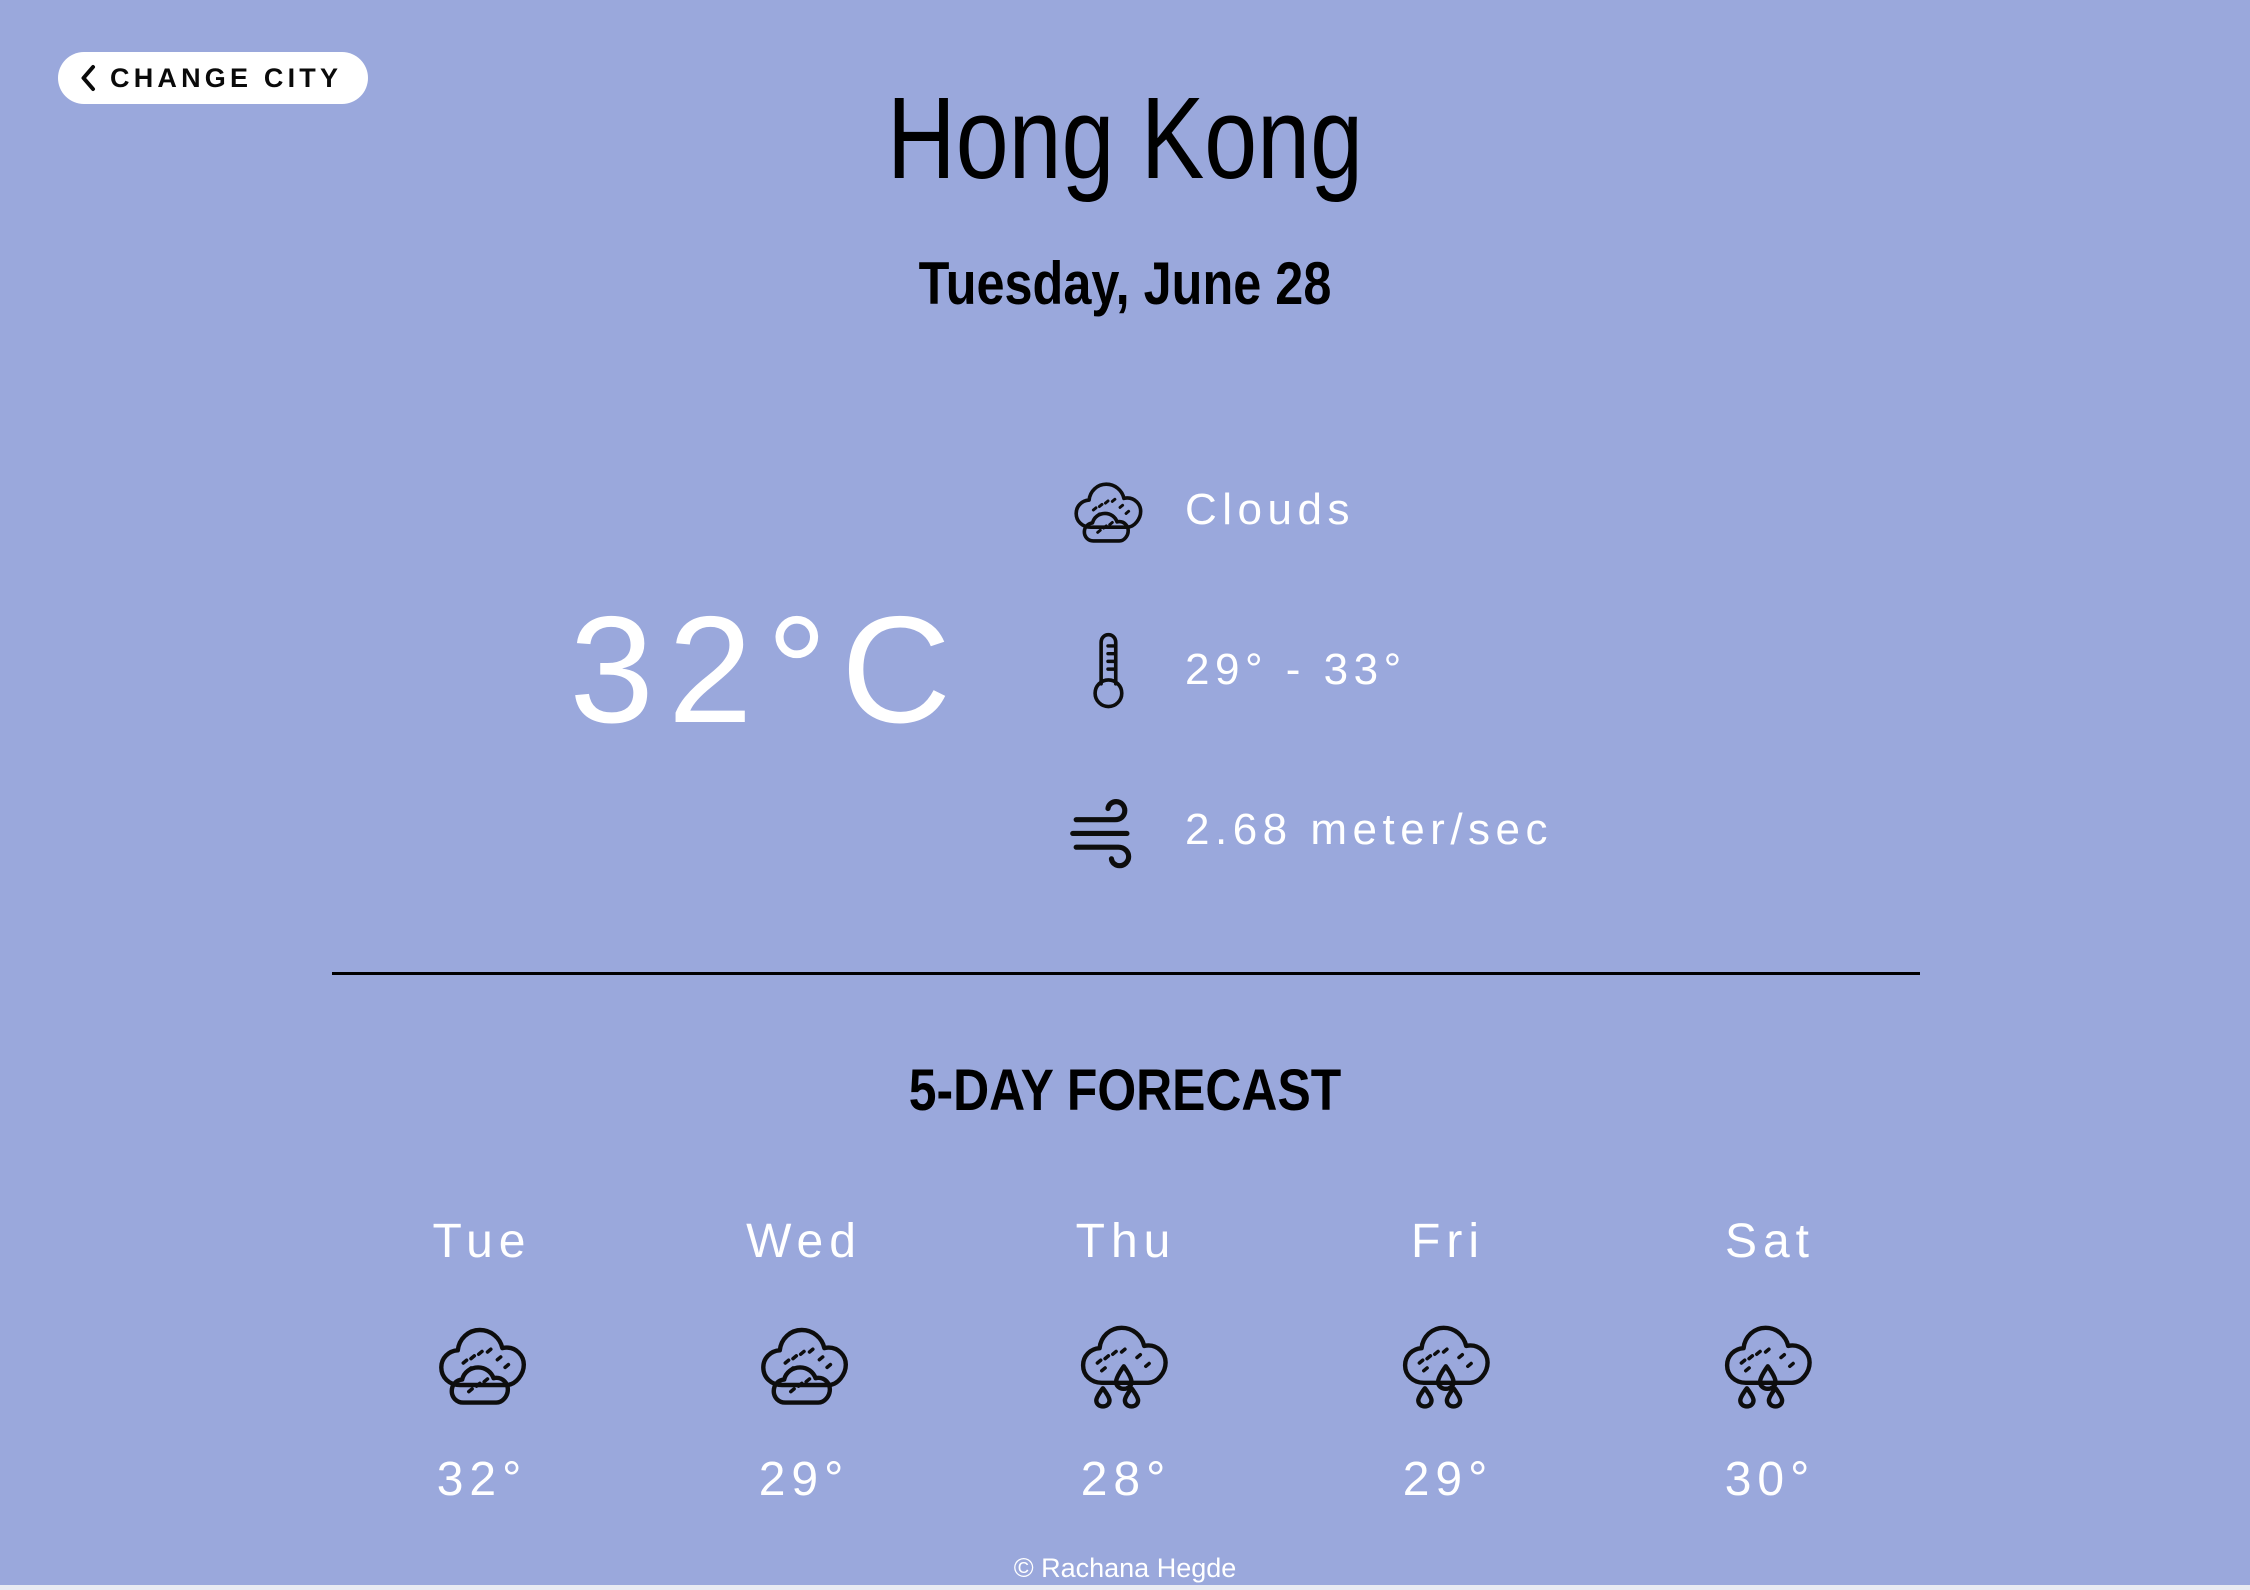 The width and height of the screenshot is (2250, 1590). I want to click on forecast-card: Sat 30°, so click(1770, 1361).